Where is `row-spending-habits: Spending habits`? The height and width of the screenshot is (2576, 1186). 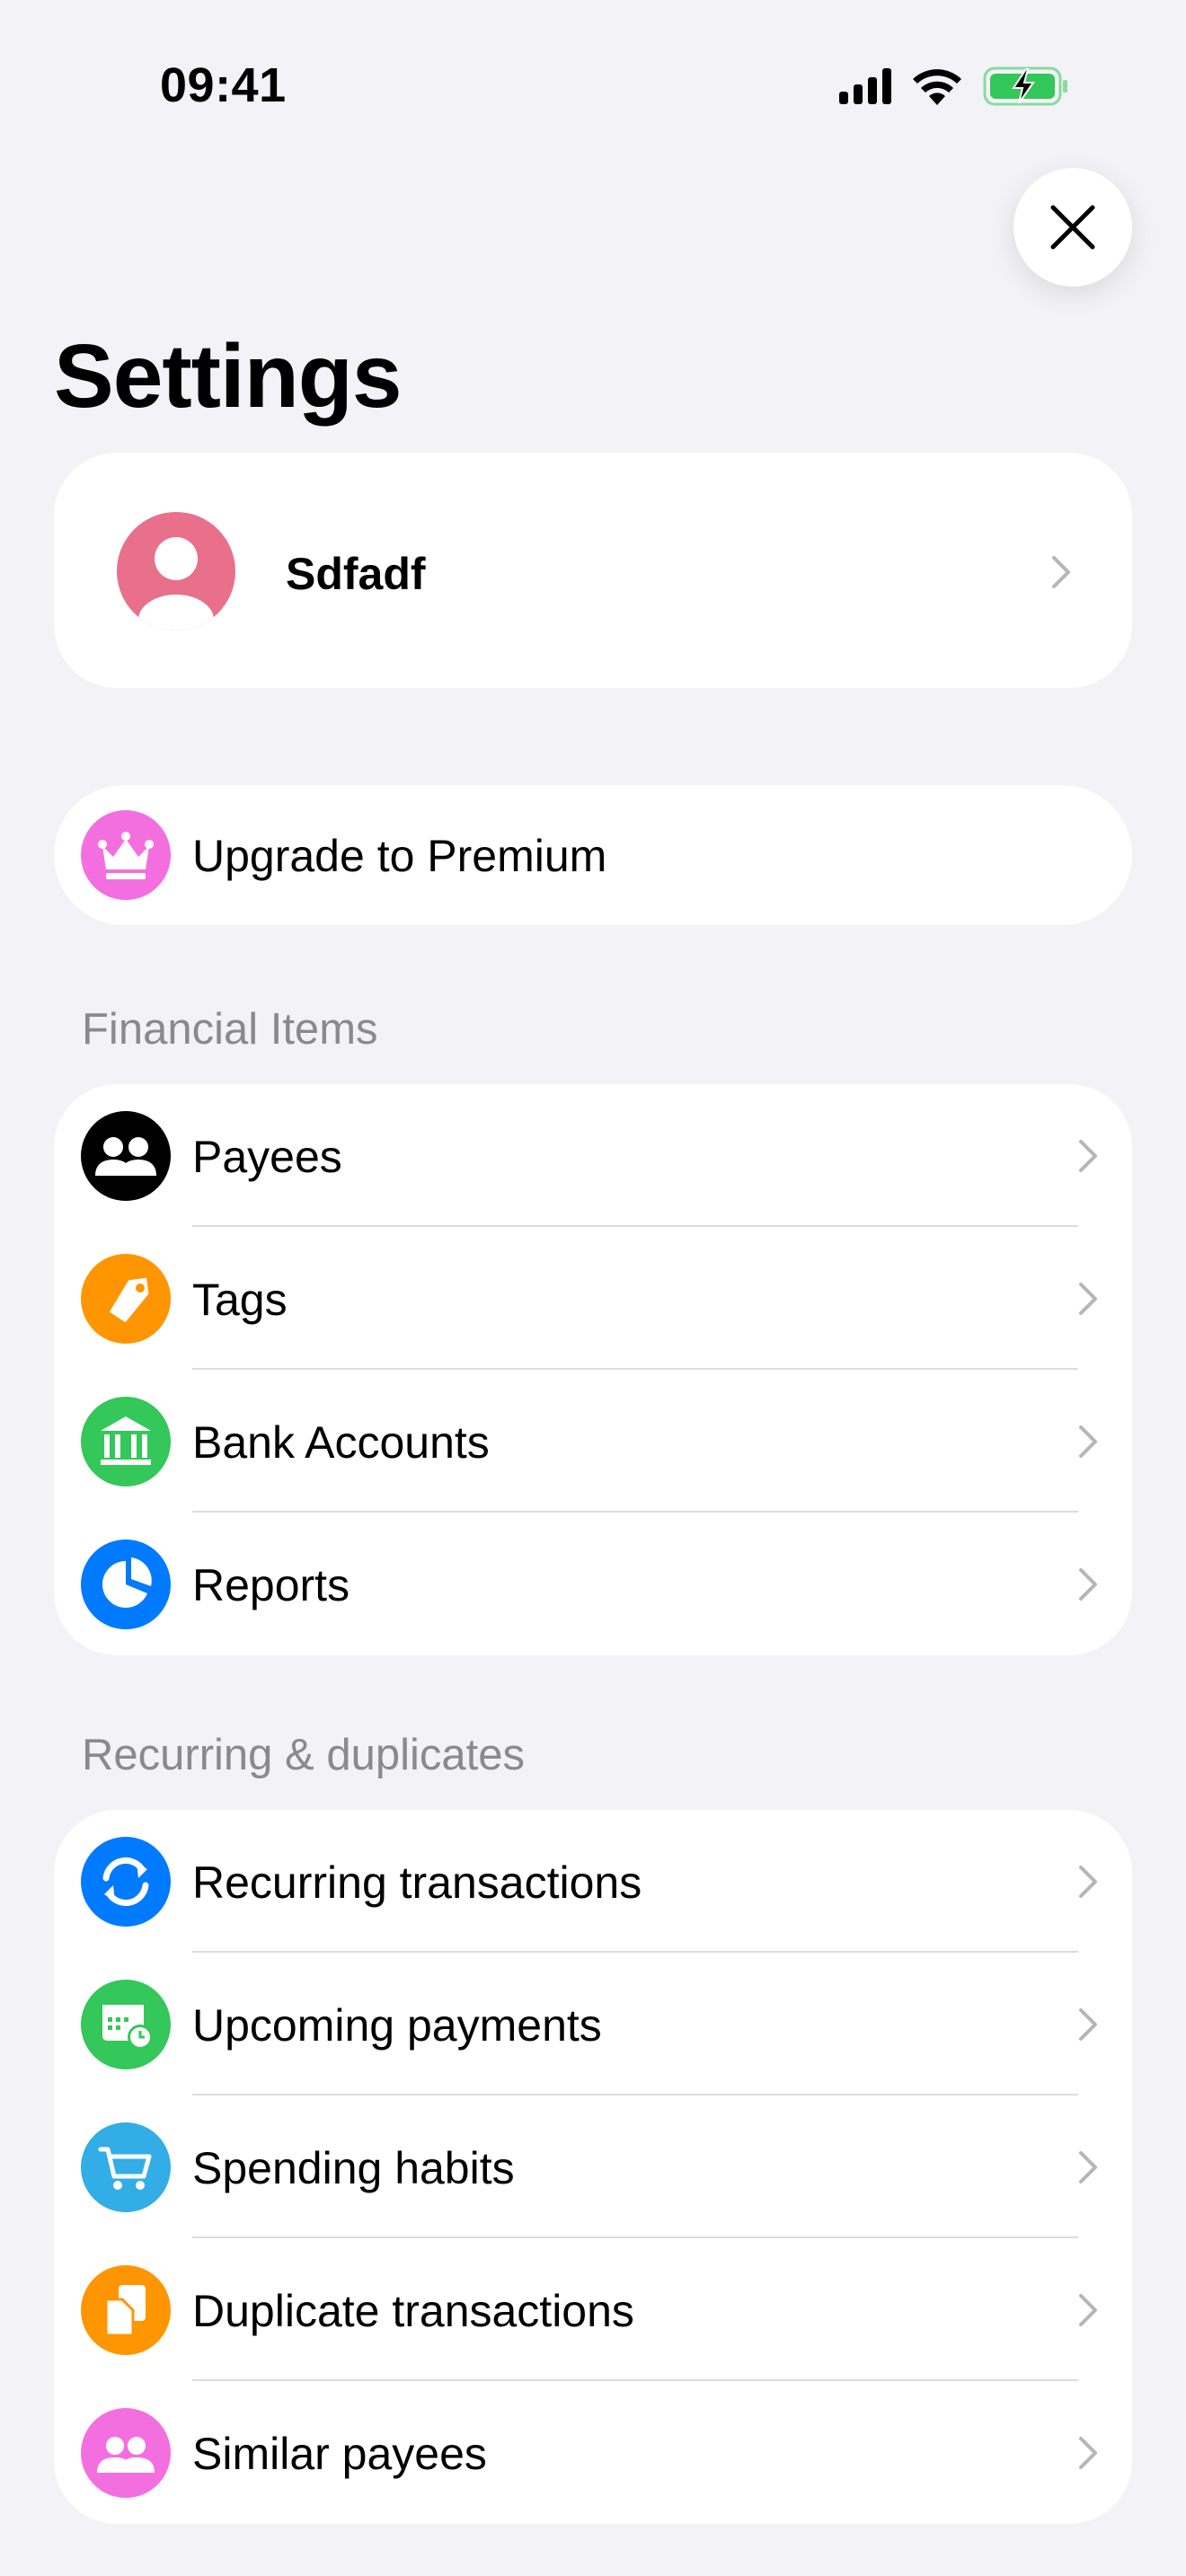 row-spending-habits: Spending habits is located at coordinates (593, 2166).